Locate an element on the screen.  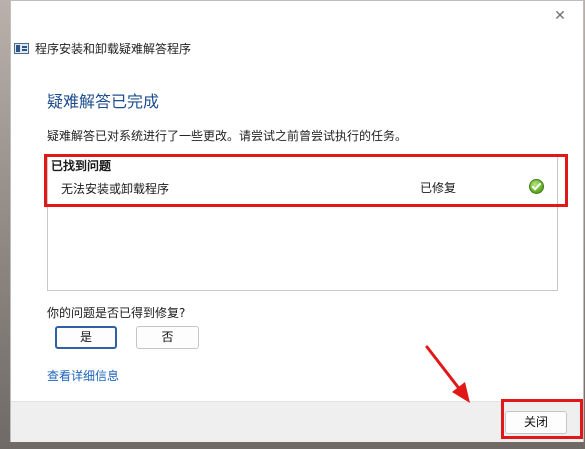
annotation-arrow-icon is located at coordinates (447, 374).